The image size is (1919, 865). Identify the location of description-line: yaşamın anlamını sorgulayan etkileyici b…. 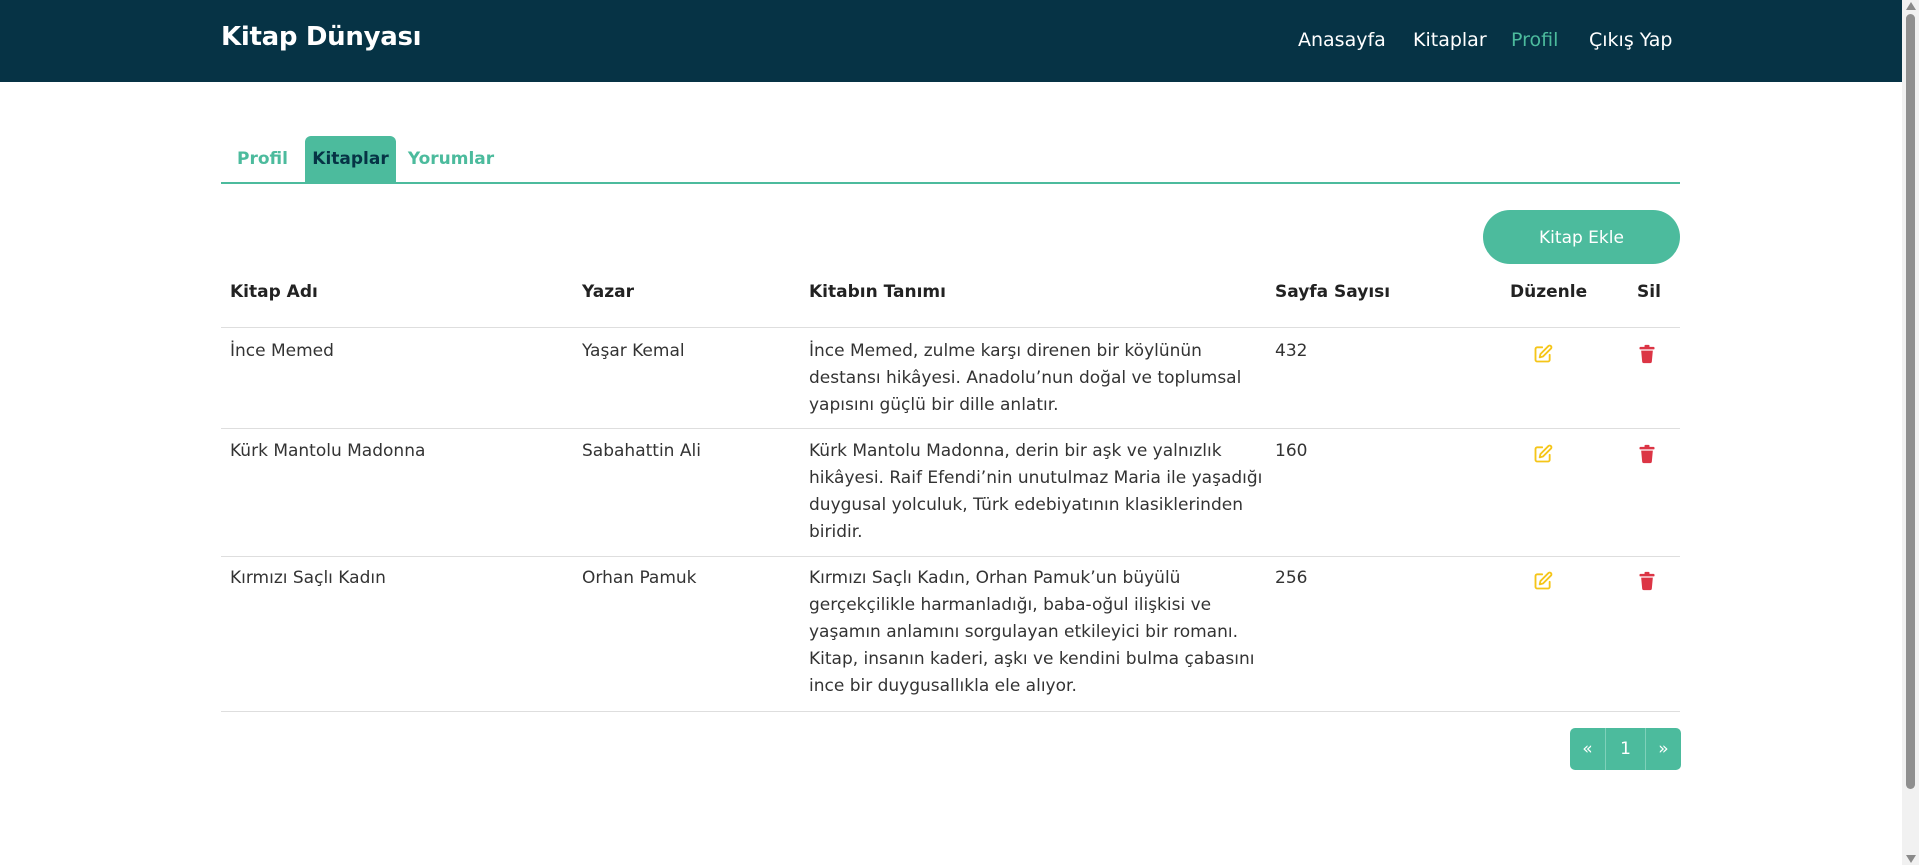
(1023, 632).